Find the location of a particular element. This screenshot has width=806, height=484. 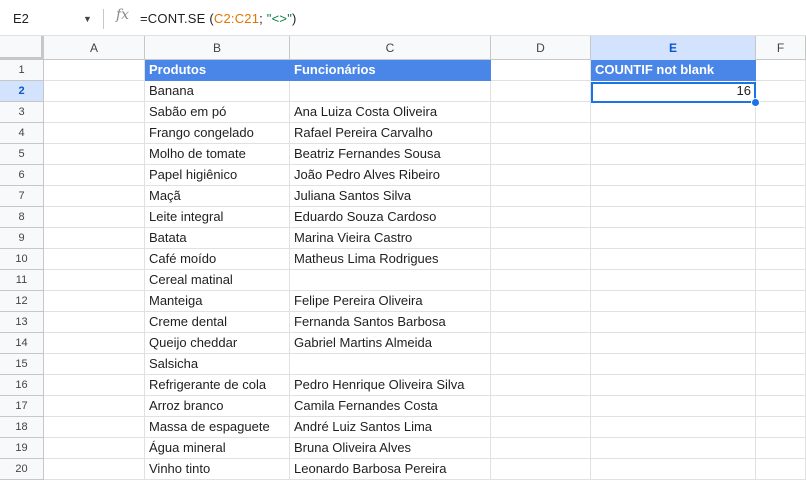

row-header: 11 is located at coordinates (22, 280).